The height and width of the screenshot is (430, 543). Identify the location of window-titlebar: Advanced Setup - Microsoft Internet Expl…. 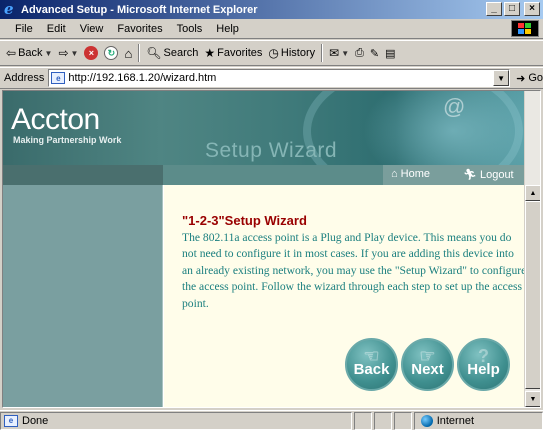
(271, 9).